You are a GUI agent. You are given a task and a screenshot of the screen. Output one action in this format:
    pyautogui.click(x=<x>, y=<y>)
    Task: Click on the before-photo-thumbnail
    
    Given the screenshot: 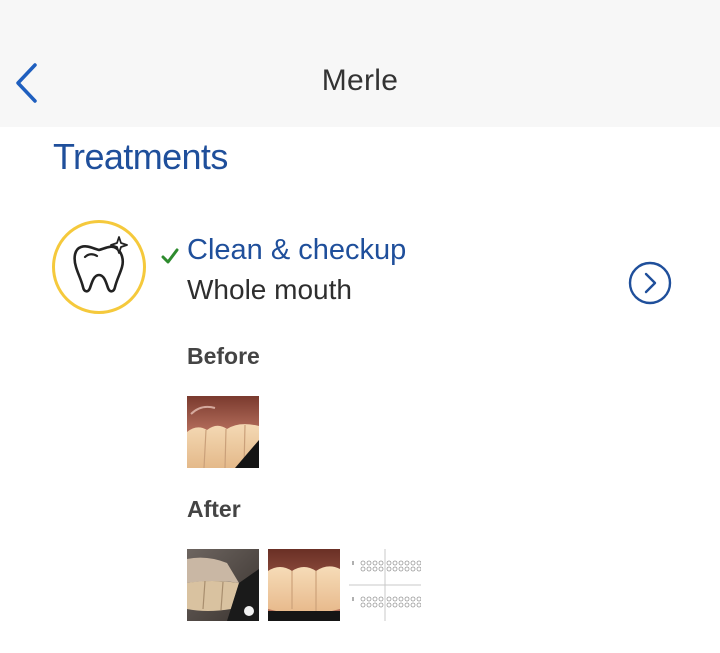 What is the action you would take?
    pyautogui.click(x=223, y=432)
    